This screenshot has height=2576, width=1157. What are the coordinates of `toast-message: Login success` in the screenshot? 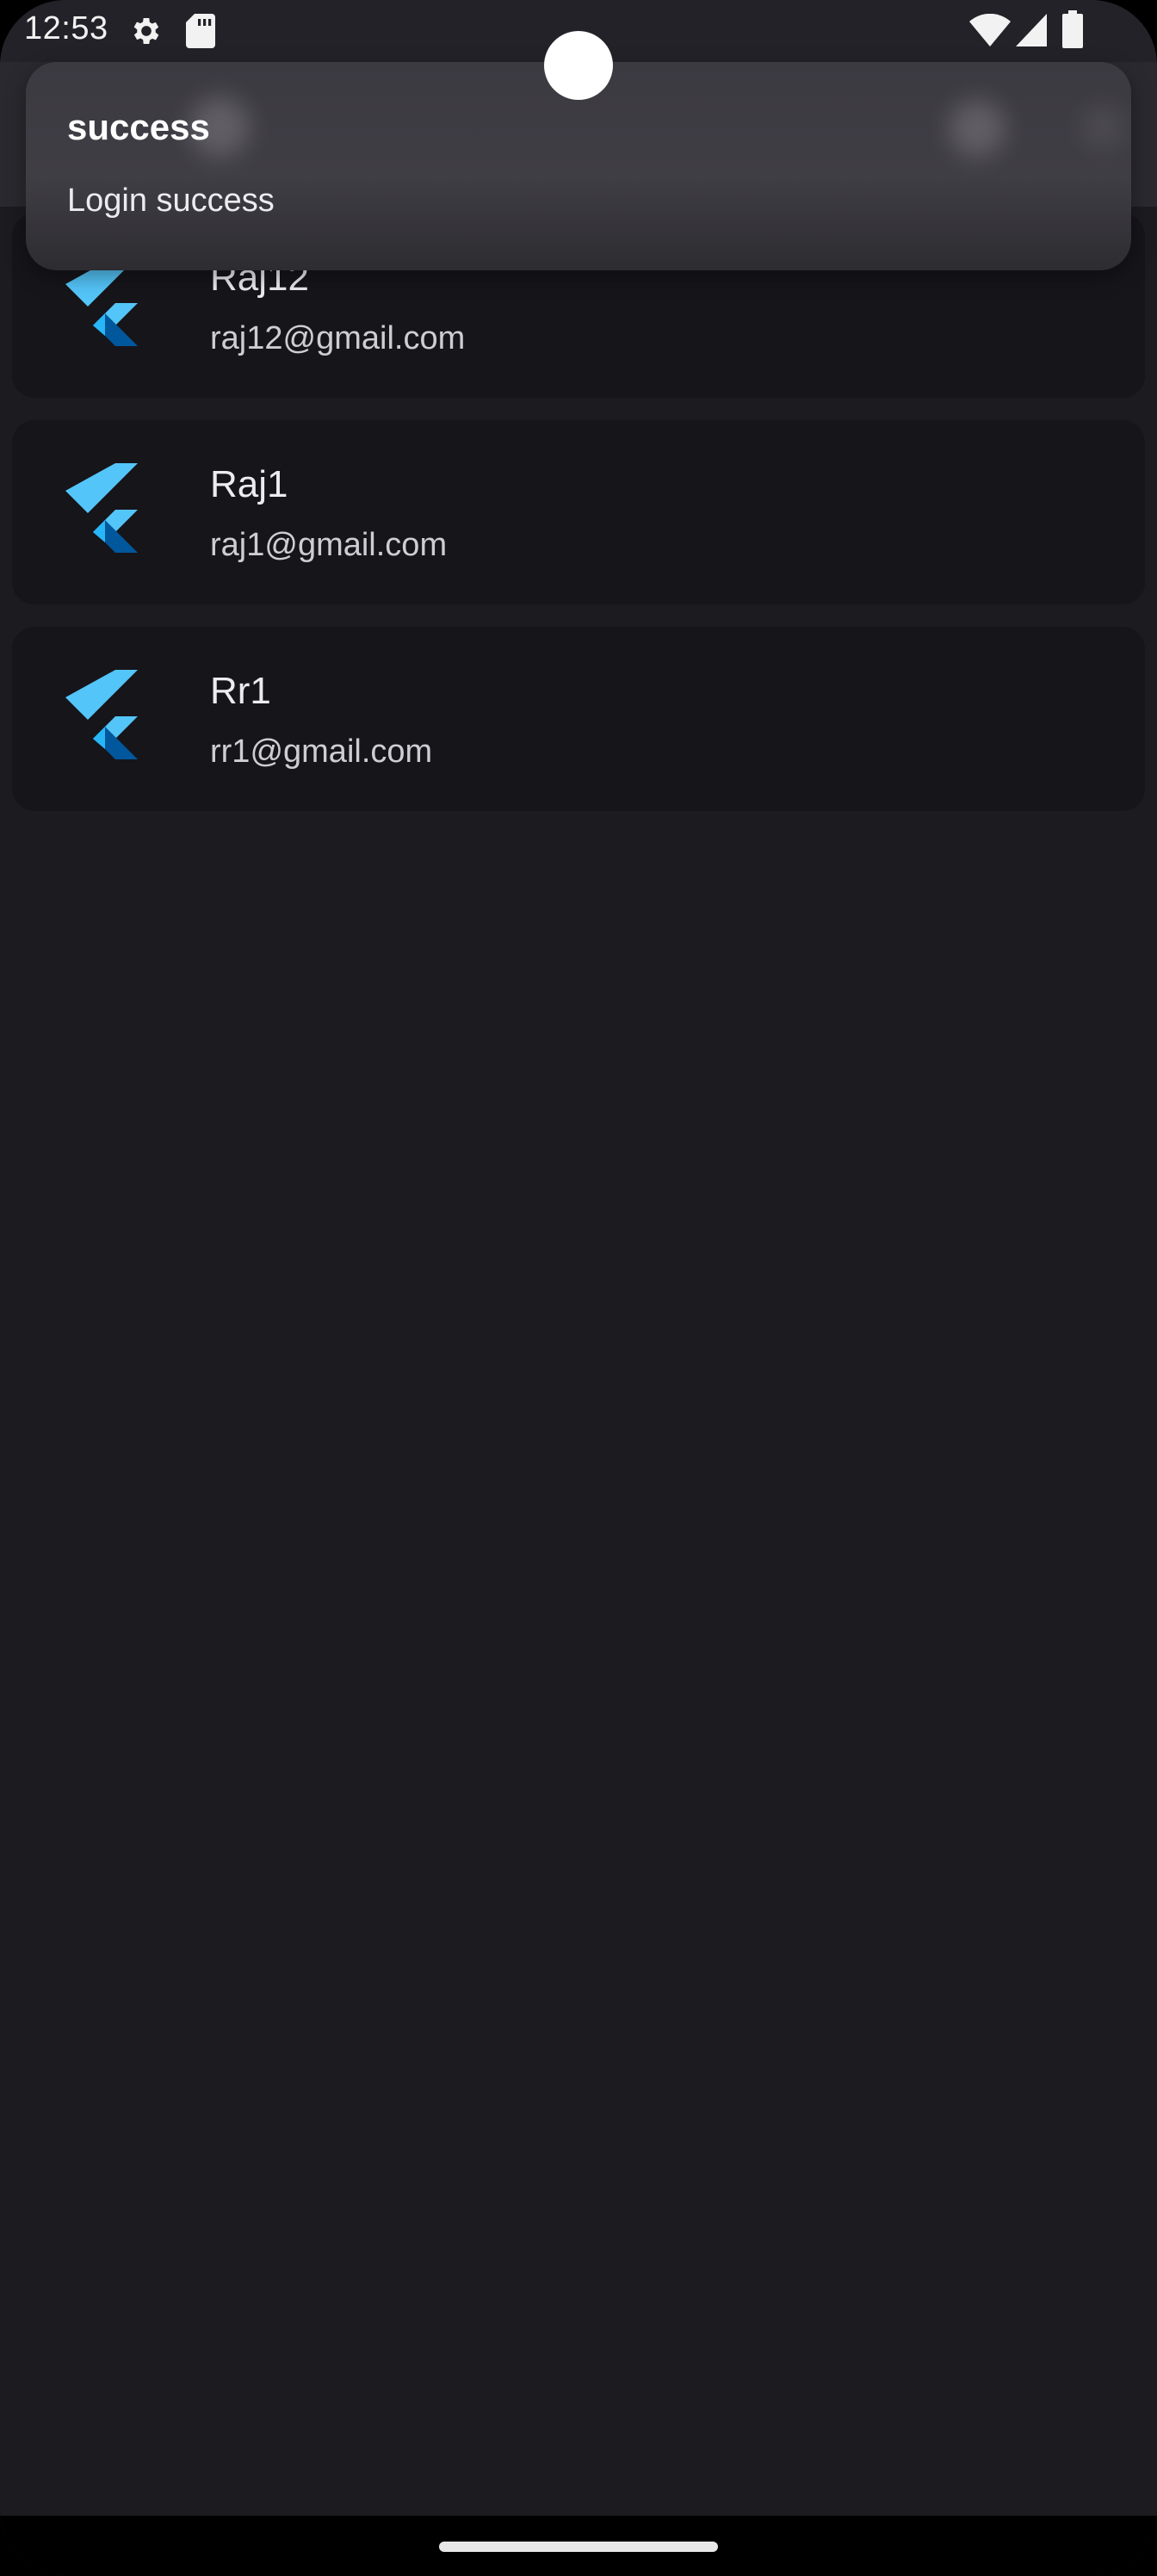 It's located at (171, 201).